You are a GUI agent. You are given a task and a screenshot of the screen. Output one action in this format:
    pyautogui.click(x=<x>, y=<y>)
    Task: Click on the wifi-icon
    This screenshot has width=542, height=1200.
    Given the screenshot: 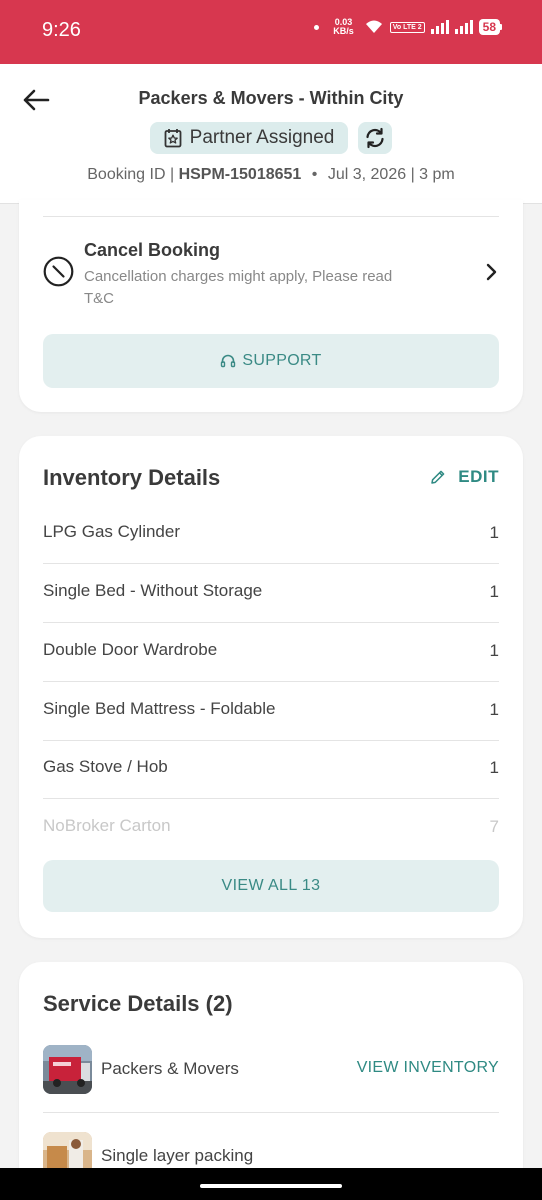 What is the action you would take?
    pyautogui.click(x=373, y=26)
    